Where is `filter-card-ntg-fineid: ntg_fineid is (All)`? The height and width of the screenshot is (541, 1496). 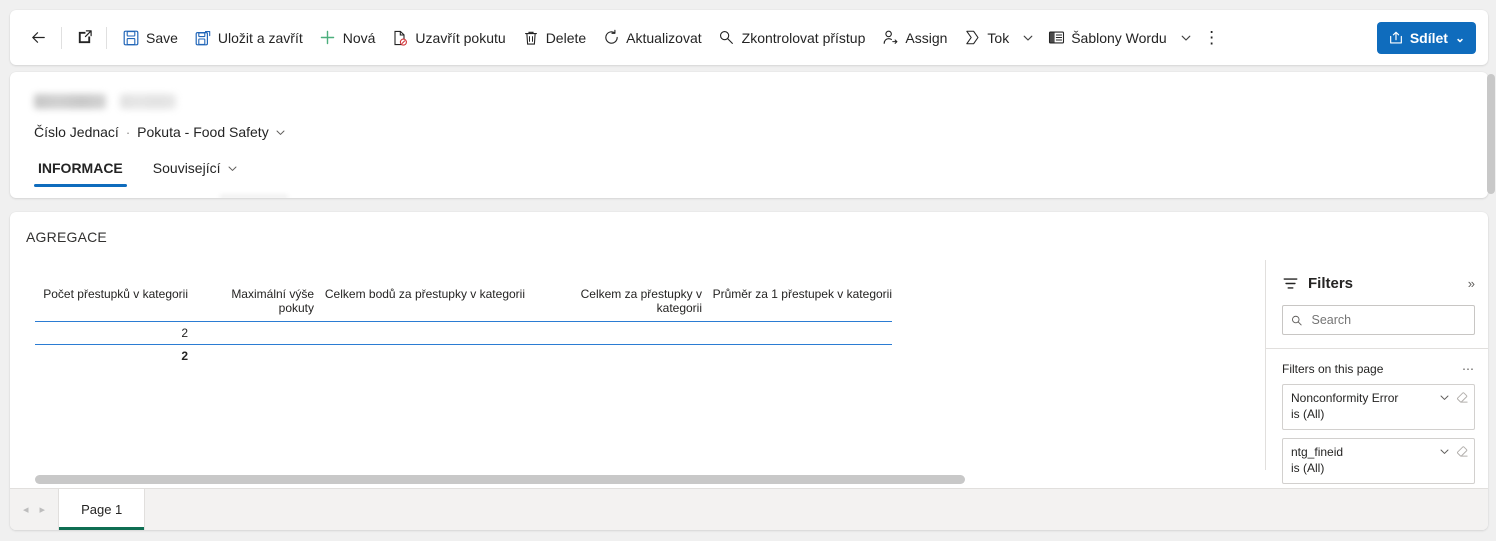 filter-card-ntg-fineid: ntg_fineid is (All) is located at coordinates (1378, 461).